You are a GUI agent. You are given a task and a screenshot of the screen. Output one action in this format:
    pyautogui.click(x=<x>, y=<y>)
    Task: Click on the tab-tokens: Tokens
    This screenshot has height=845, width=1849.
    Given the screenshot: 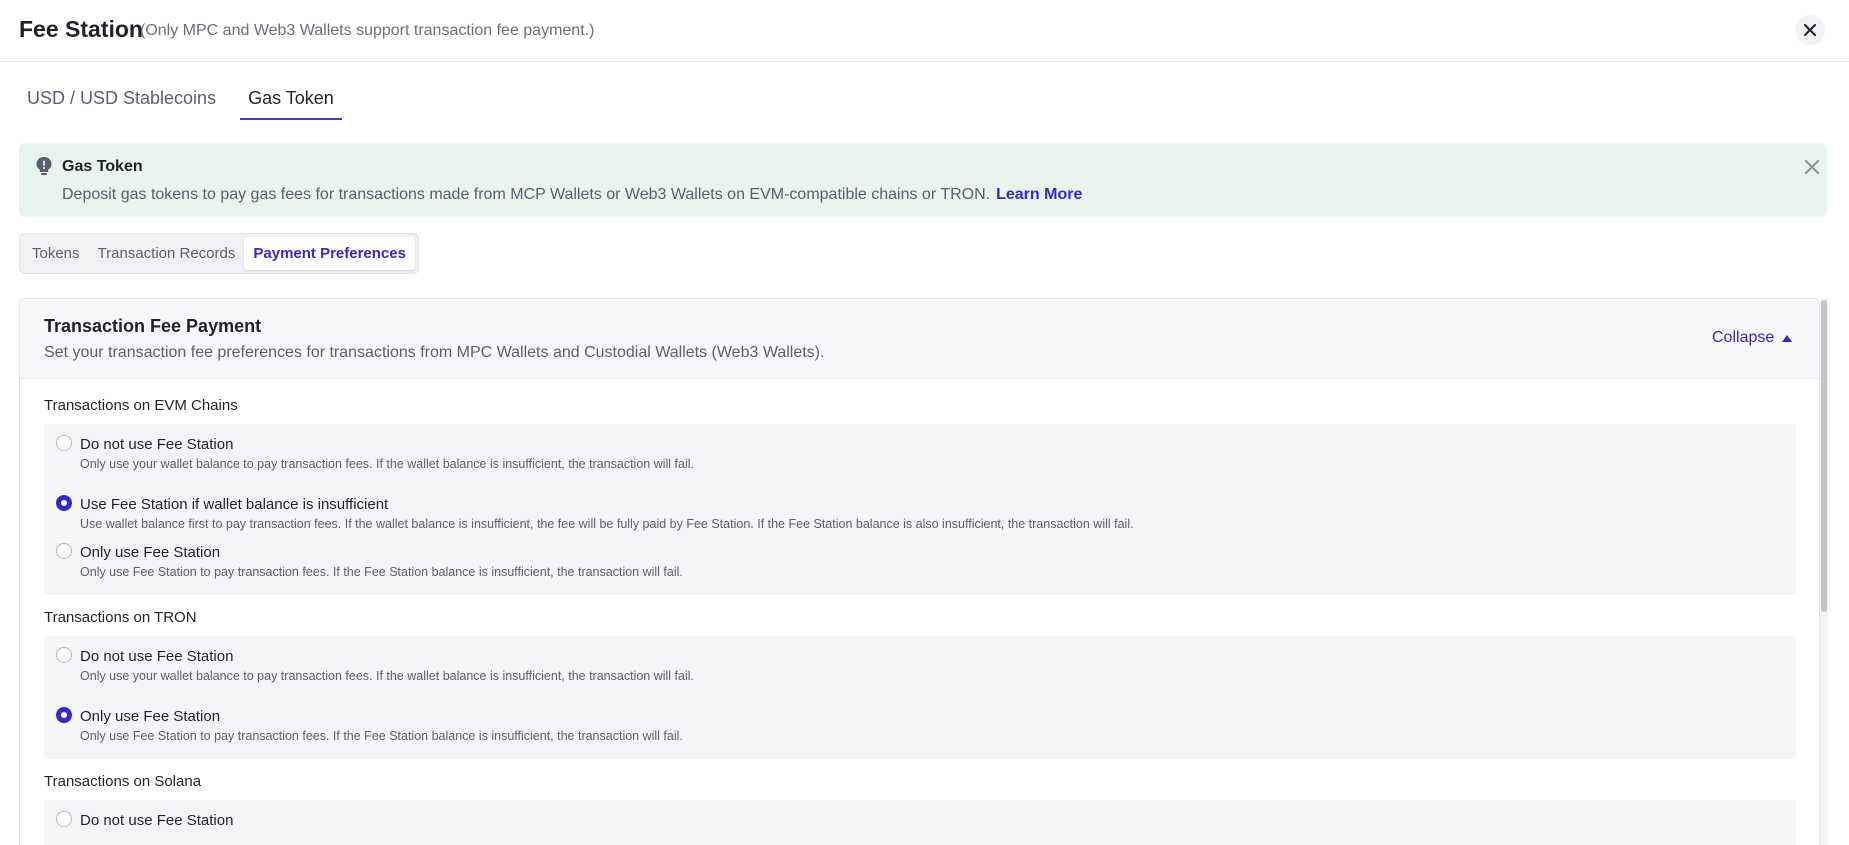 What is the action you would take?
    pyautogui.click(x=56, y=253)
    